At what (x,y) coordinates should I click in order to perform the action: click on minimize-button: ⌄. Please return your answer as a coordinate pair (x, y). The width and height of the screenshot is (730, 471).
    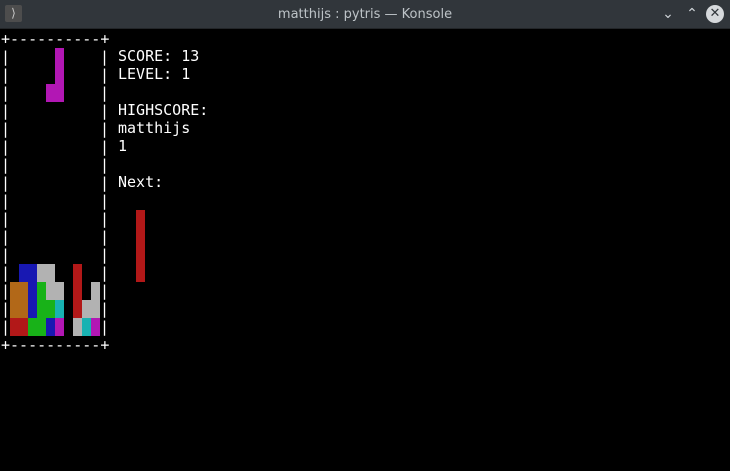
    Looking at the image, I should click on (668, 14).